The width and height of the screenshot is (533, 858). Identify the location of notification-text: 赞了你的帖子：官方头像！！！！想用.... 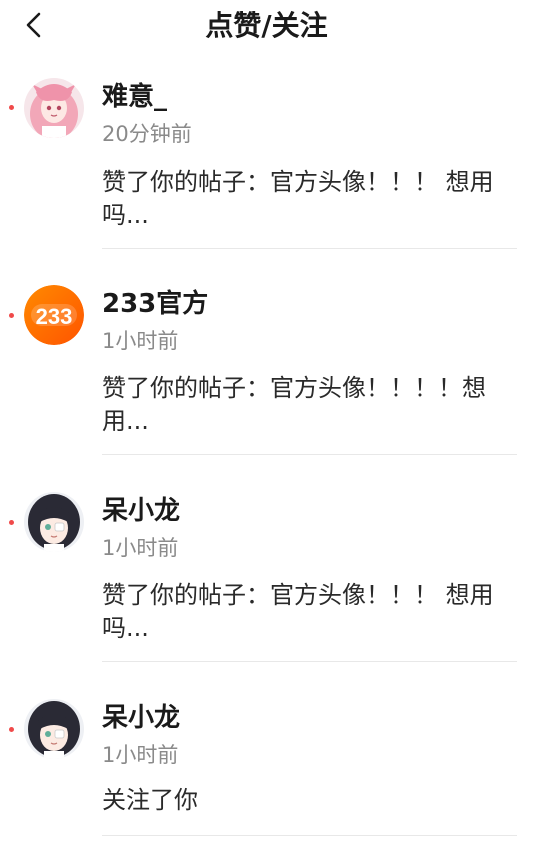
(309, 405).